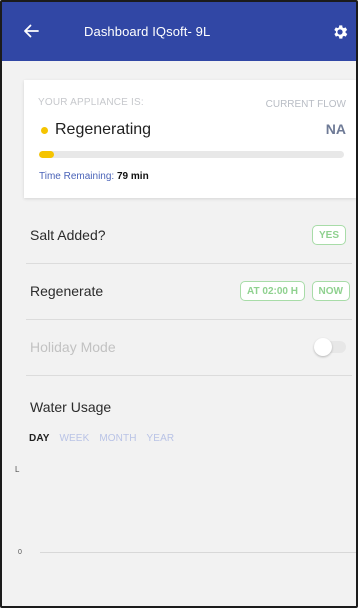 The image size is (358, 608). What do you see at coordinates (20, 552) in the screenshot?
I see `usage-y-zero: 0` at bounding box center [20, 552].